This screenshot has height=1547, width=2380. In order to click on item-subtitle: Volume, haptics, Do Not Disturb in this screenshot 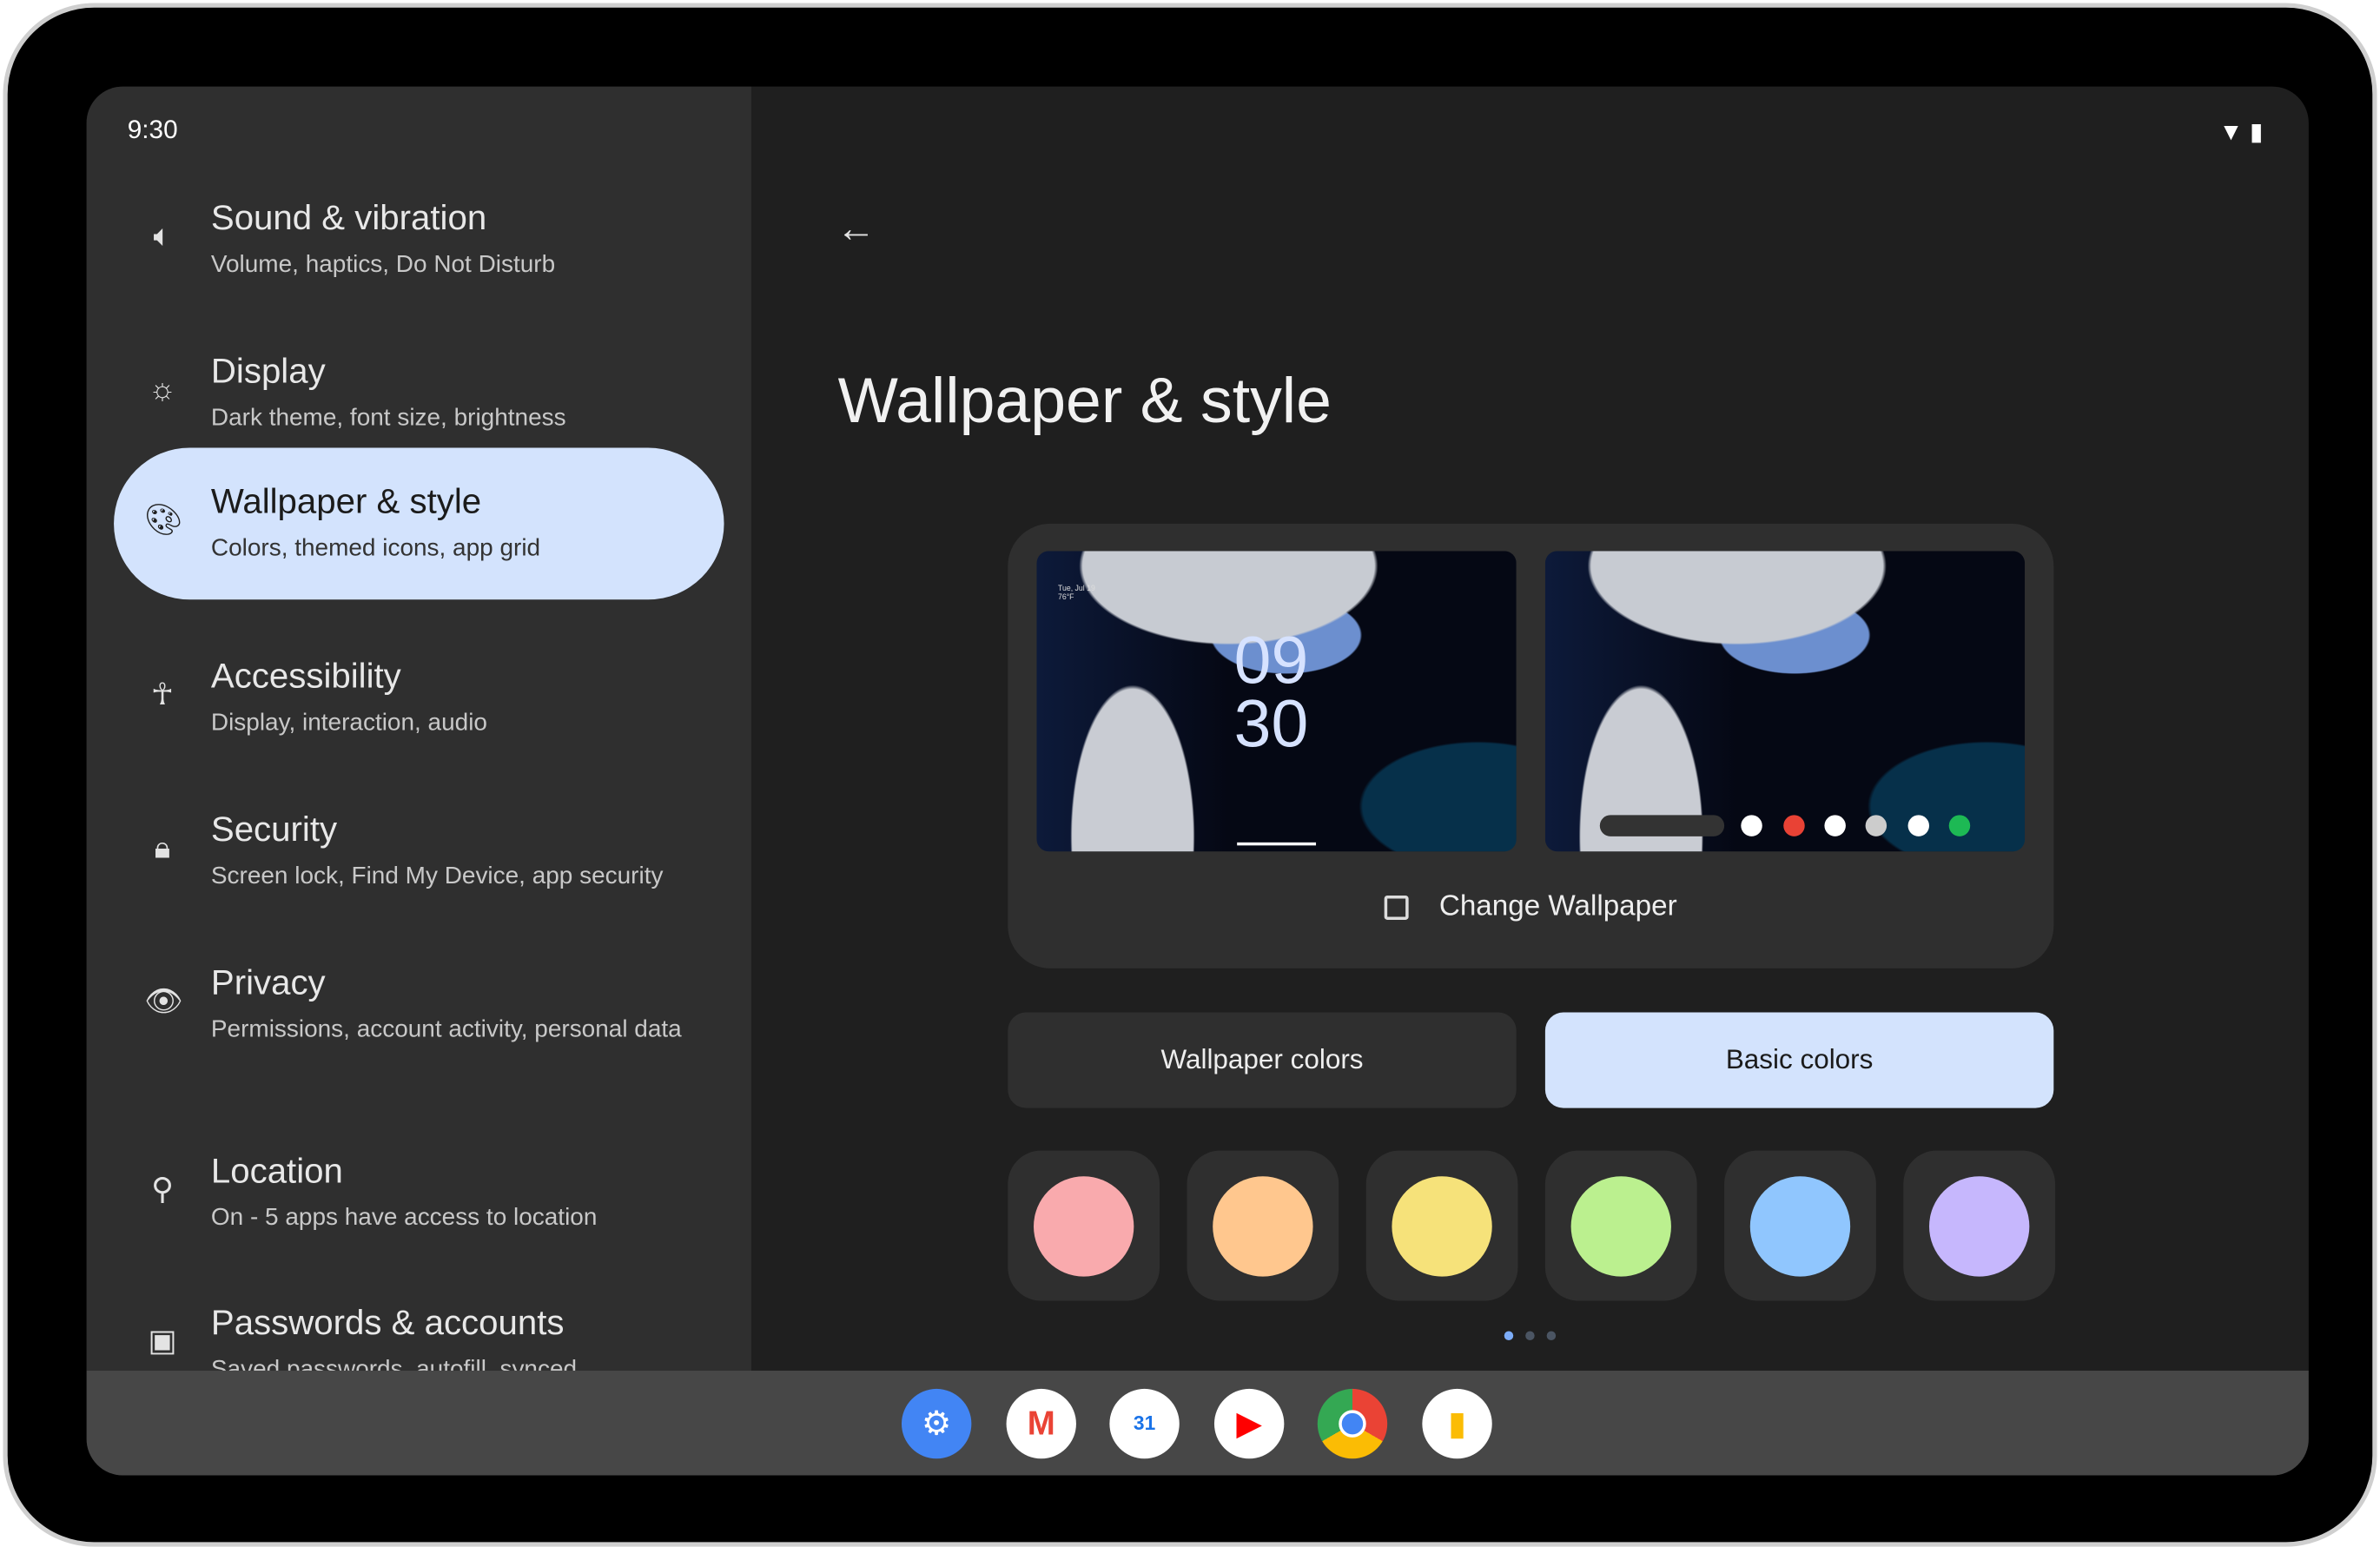, I will do `click(383, 265)`.